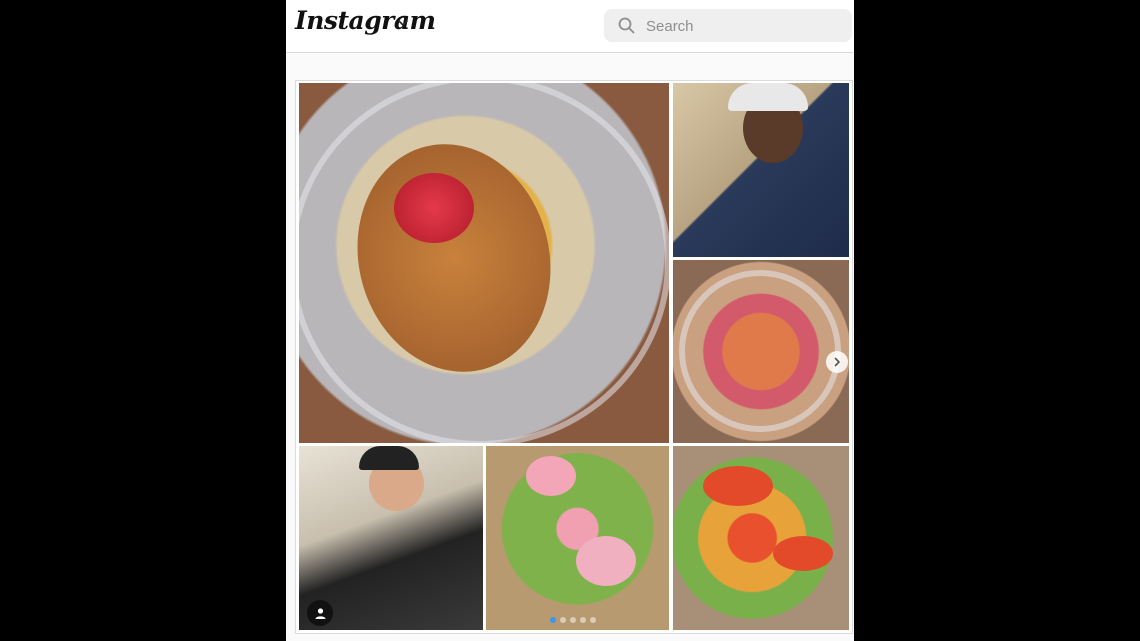 The image size is (1140, 641). What do you see at coordinates (403, 23) in the screenshot?
I see `chevron-down-icon` at bounding box center [403, 23].